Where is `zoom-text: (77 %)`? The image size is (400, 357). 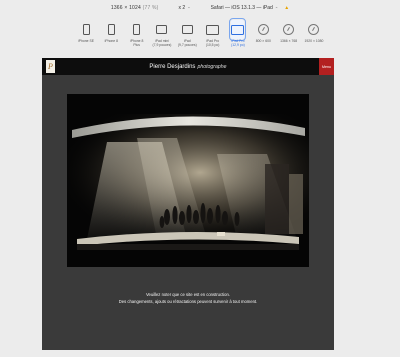 zoom-text: (77 %) is located at coordinates (150, 8).